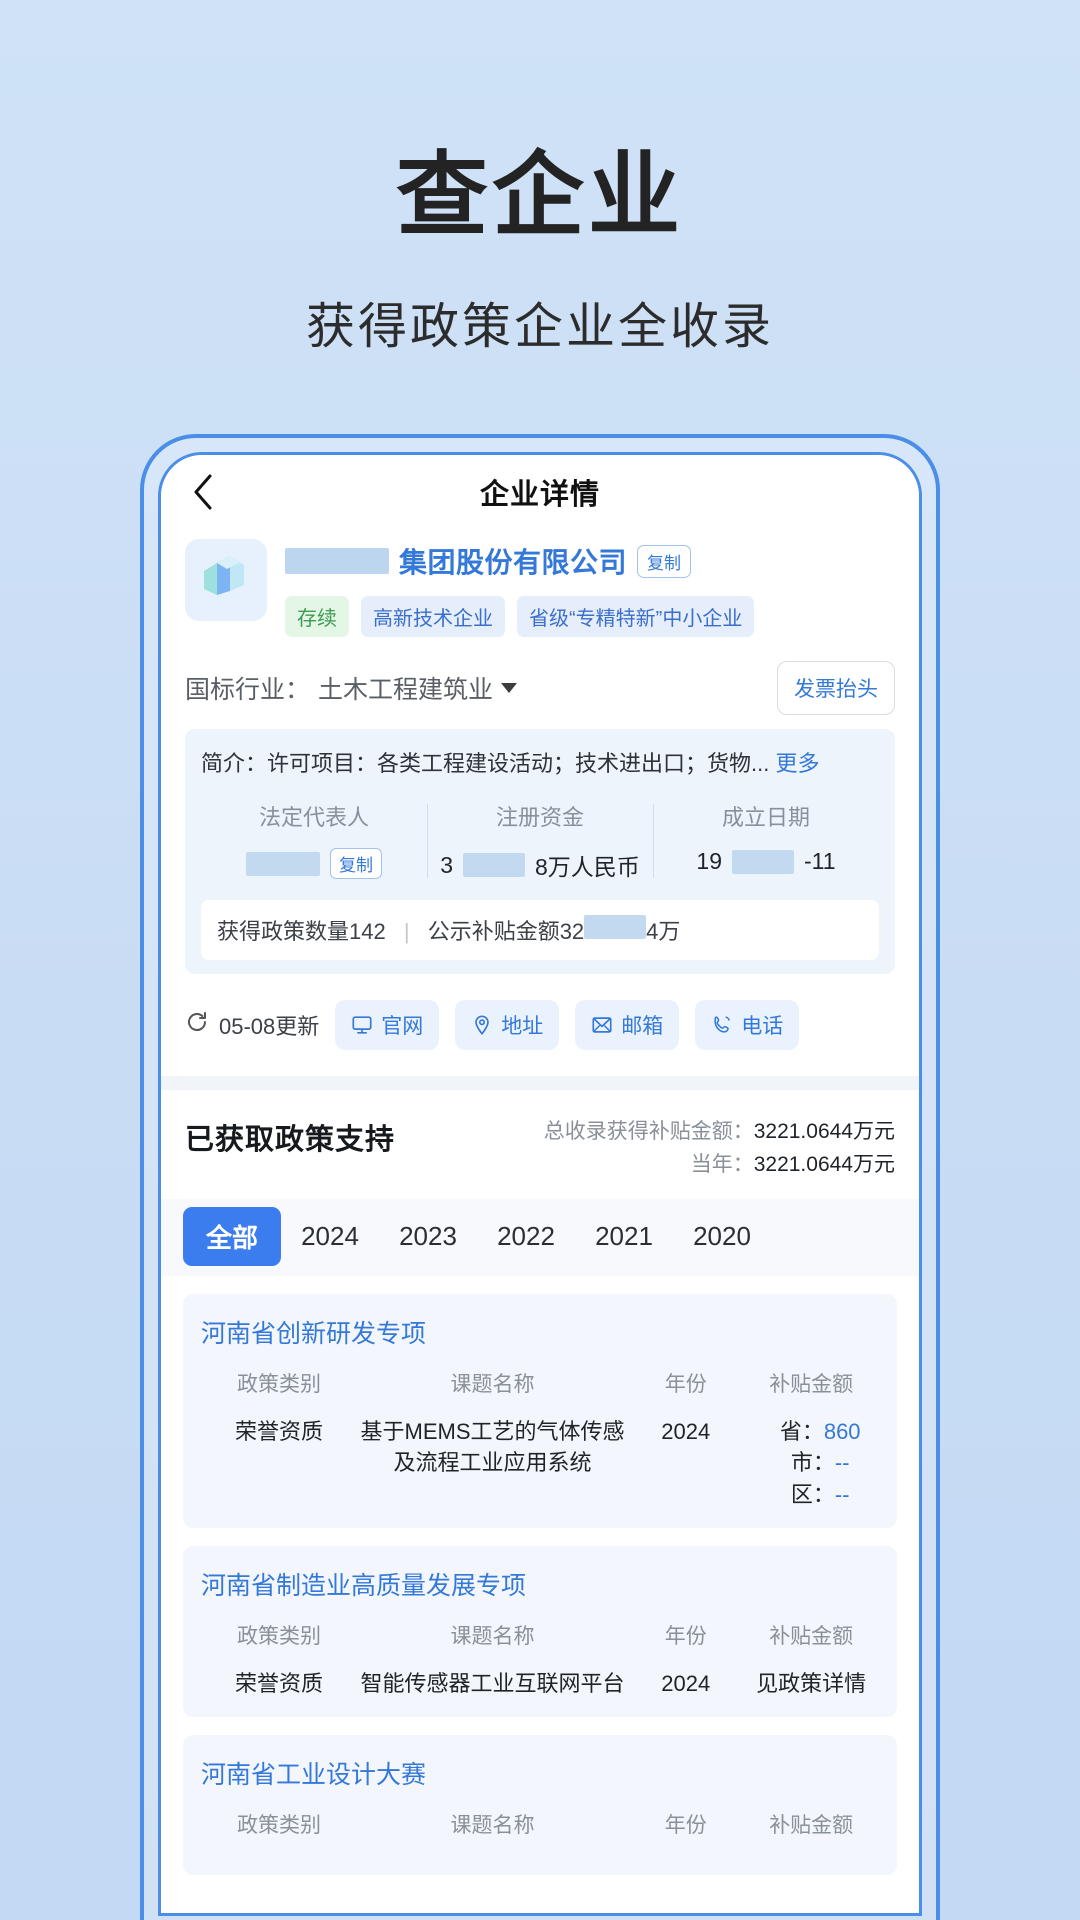  Describe the element at coordinates (283, 863) in the screenshot. I see `legal-rep-redaction` at that location.